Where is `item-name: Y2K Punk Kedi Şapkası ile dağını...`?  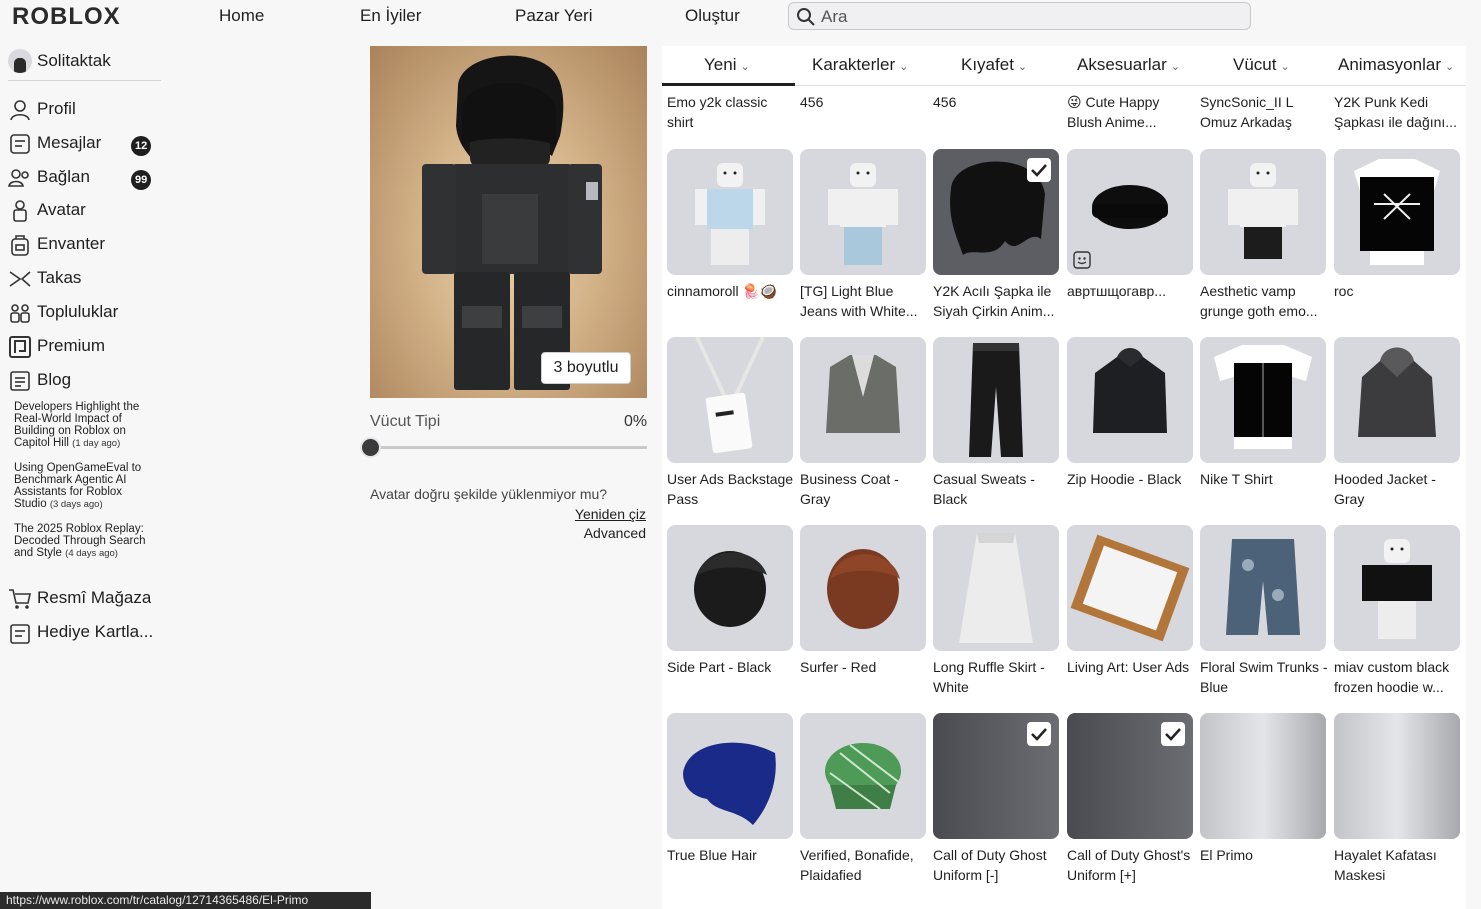 item-name: Y2K Punk Kedi Şapkası ile dağını... is located at coordinates (1398, 112).